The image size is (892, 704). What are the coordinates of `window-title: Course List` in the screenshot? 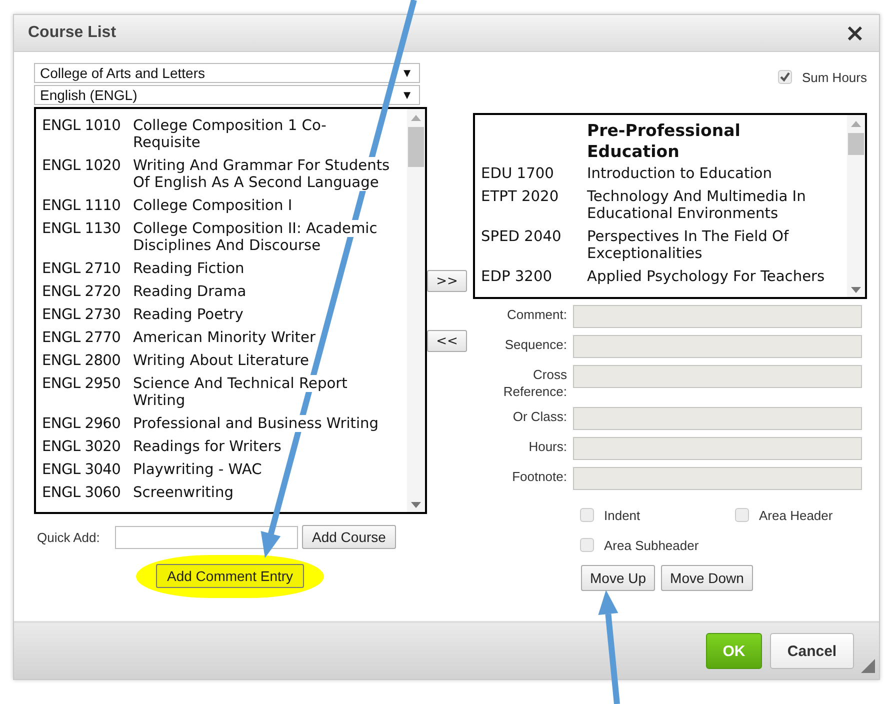 It's located at (72, 33).